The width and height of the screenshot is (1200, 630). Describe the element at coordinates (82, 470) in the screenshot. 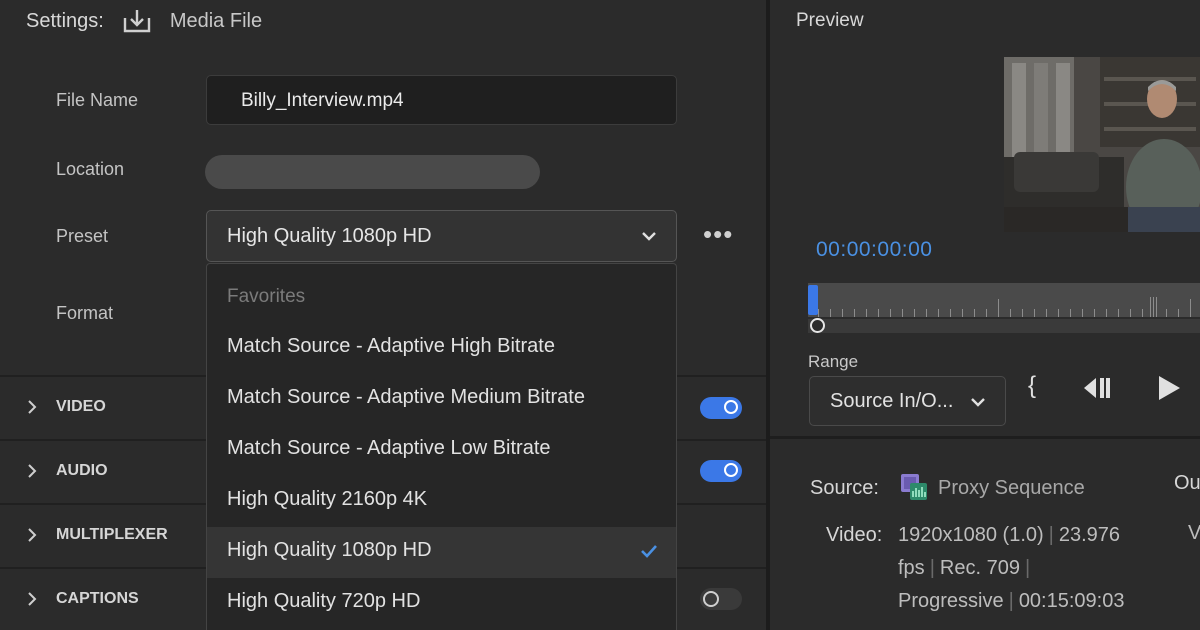

I see `section-label: AUDIO` at that location.